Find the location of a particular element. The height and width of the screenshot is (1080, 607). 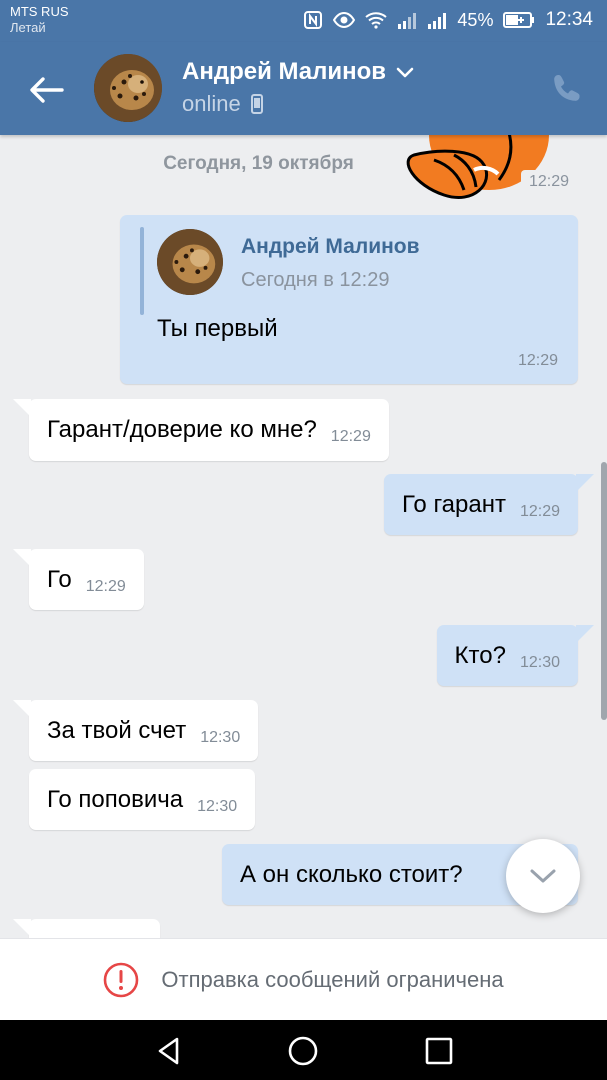

forwarded-author-avatar is located at coordinates (190, 262).